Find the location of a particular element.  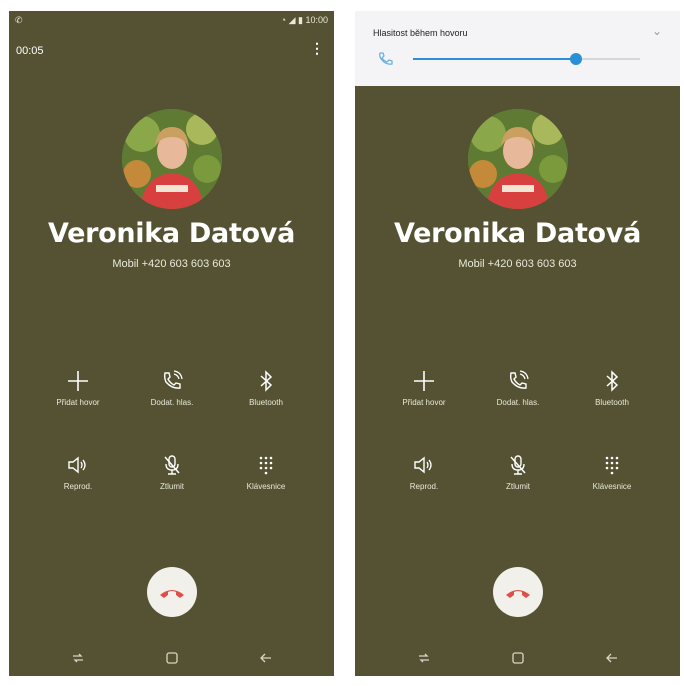

volume-knob is located at coordinates (576, 59).